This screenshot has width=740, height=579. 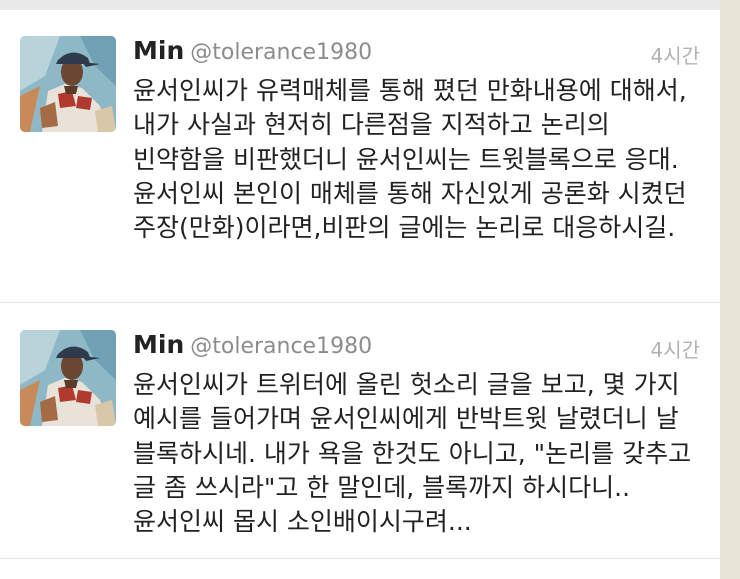 I want to click on right-scroll-strip, so click(x=730, y=289).